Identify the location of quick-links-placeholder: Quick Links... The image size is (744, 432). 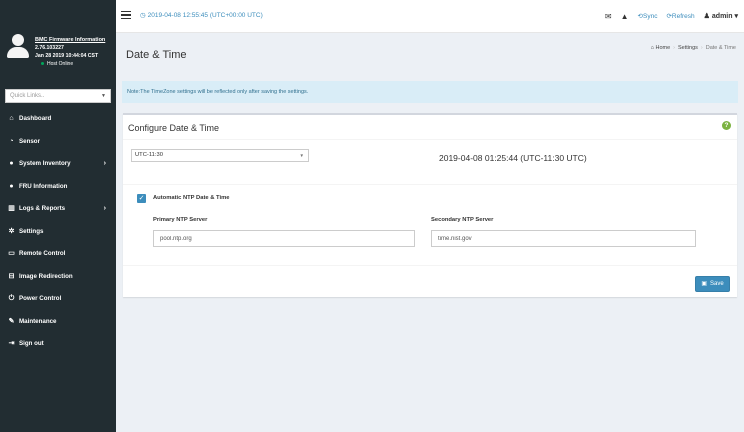
(27, 96).